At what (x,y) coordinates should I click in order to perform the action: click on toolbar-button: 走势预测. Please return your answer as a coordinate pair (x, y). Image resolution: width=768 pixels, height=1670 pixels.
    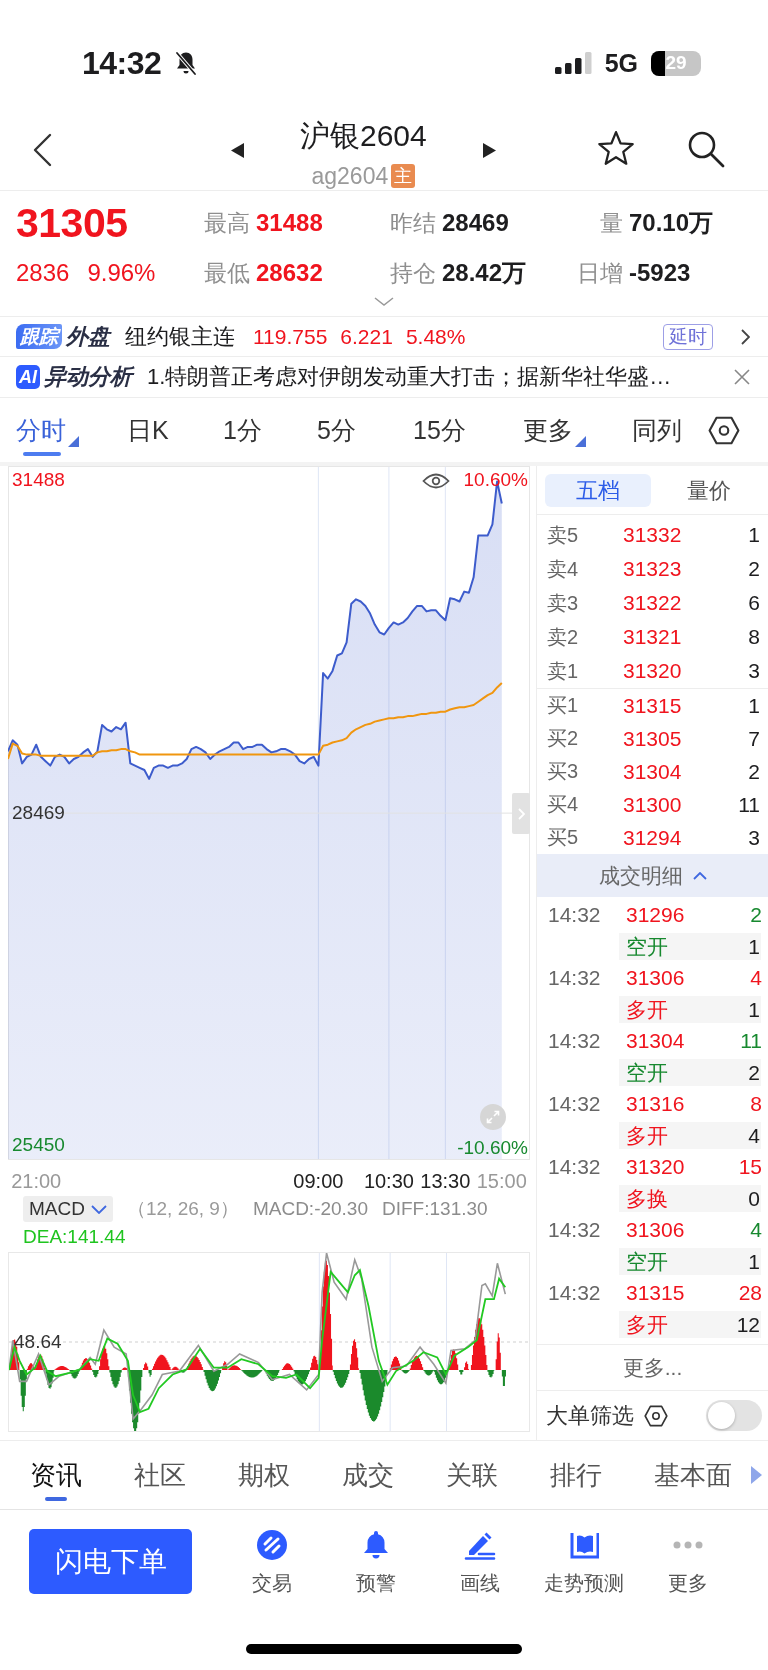
    Looking at the image, I should click on (584, 1562).